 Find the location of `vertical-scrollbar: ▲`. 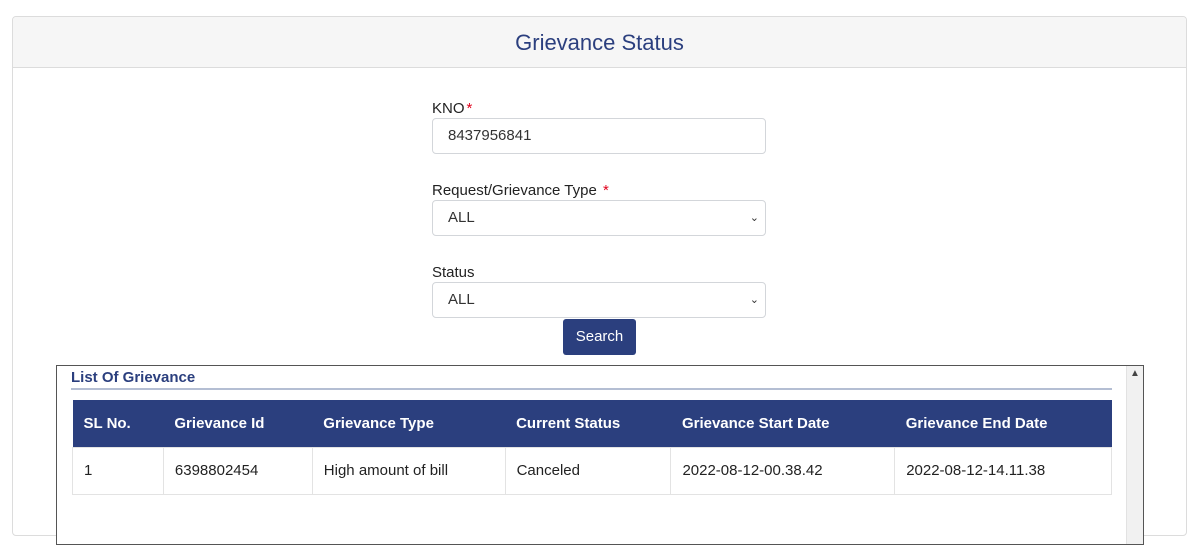

vertical-scrollbar: ▲ is located at coordinates (1134, 455).